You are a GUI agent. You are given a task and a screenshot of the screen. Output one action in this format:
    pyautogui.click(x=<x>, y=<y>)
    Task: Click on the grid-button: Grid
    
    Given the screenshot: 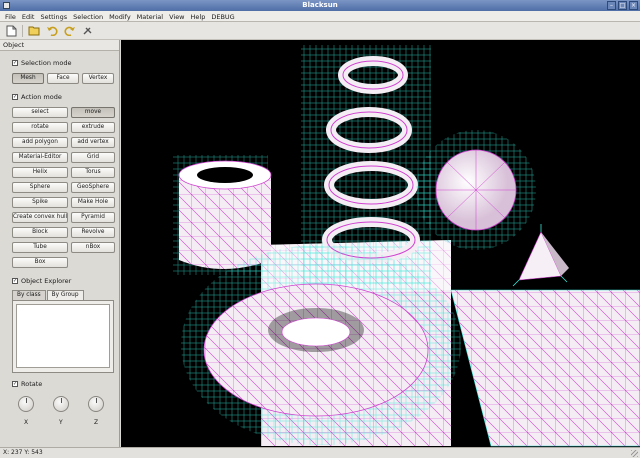 What is the action you would take?
    pyautogui.click(x=93, y=157)
    